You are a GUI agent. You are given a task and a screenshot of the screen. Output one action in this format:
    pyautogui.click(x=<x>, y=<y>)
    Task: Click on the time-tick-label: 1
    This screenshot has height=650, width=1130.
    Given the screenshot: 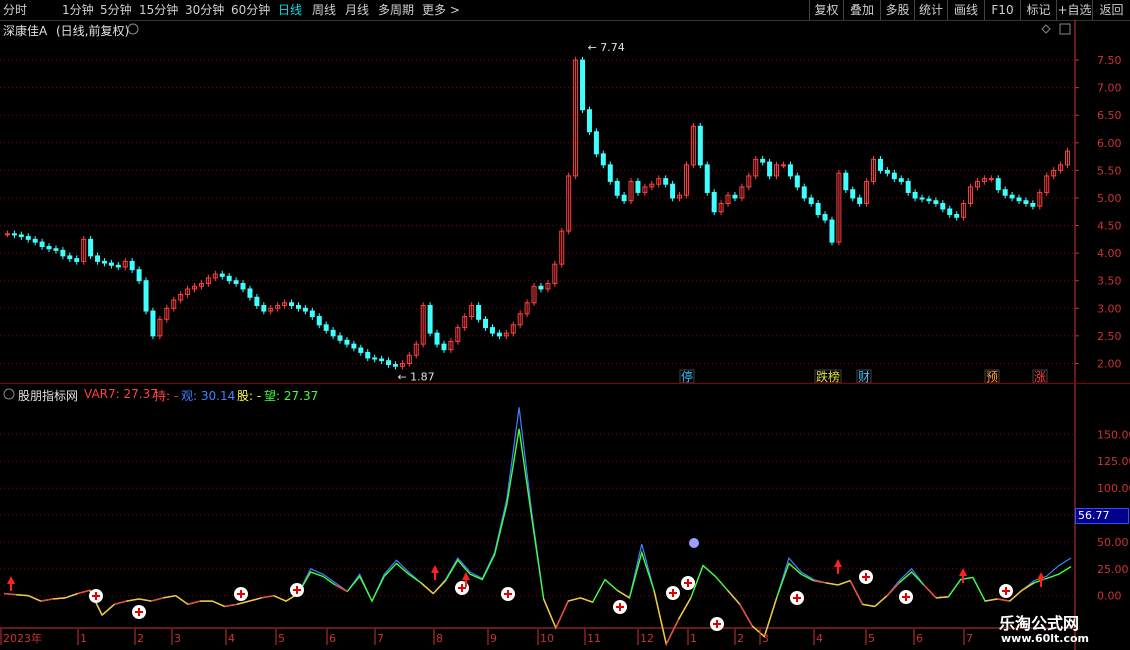 What is the action you would take?
    pyautogui.click(x=83, y=638)
    